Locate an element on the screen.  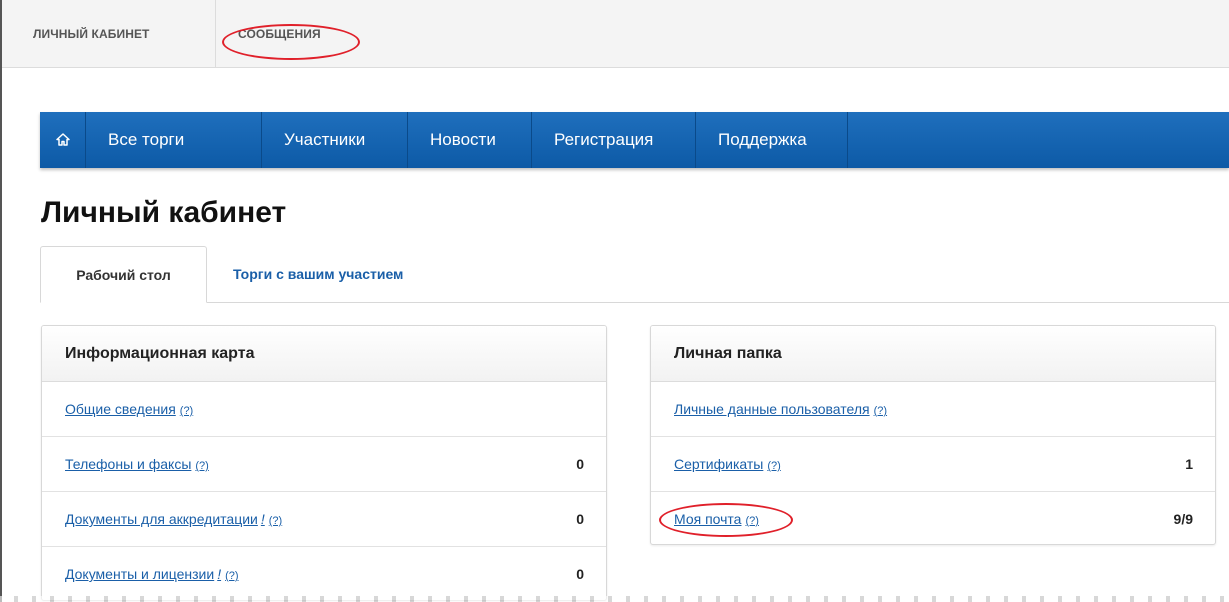
info-row-accreditation: Документы для аккредитации! (?) 0 is located at coordinates (324, 519).